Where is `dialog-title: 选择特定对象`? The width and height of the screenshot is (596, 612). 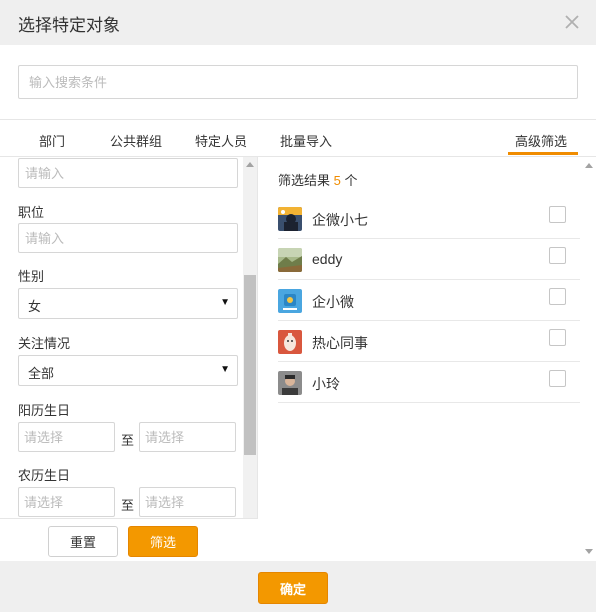 dialog-title: 选择特定对象 is located at coordinates (69, 25).